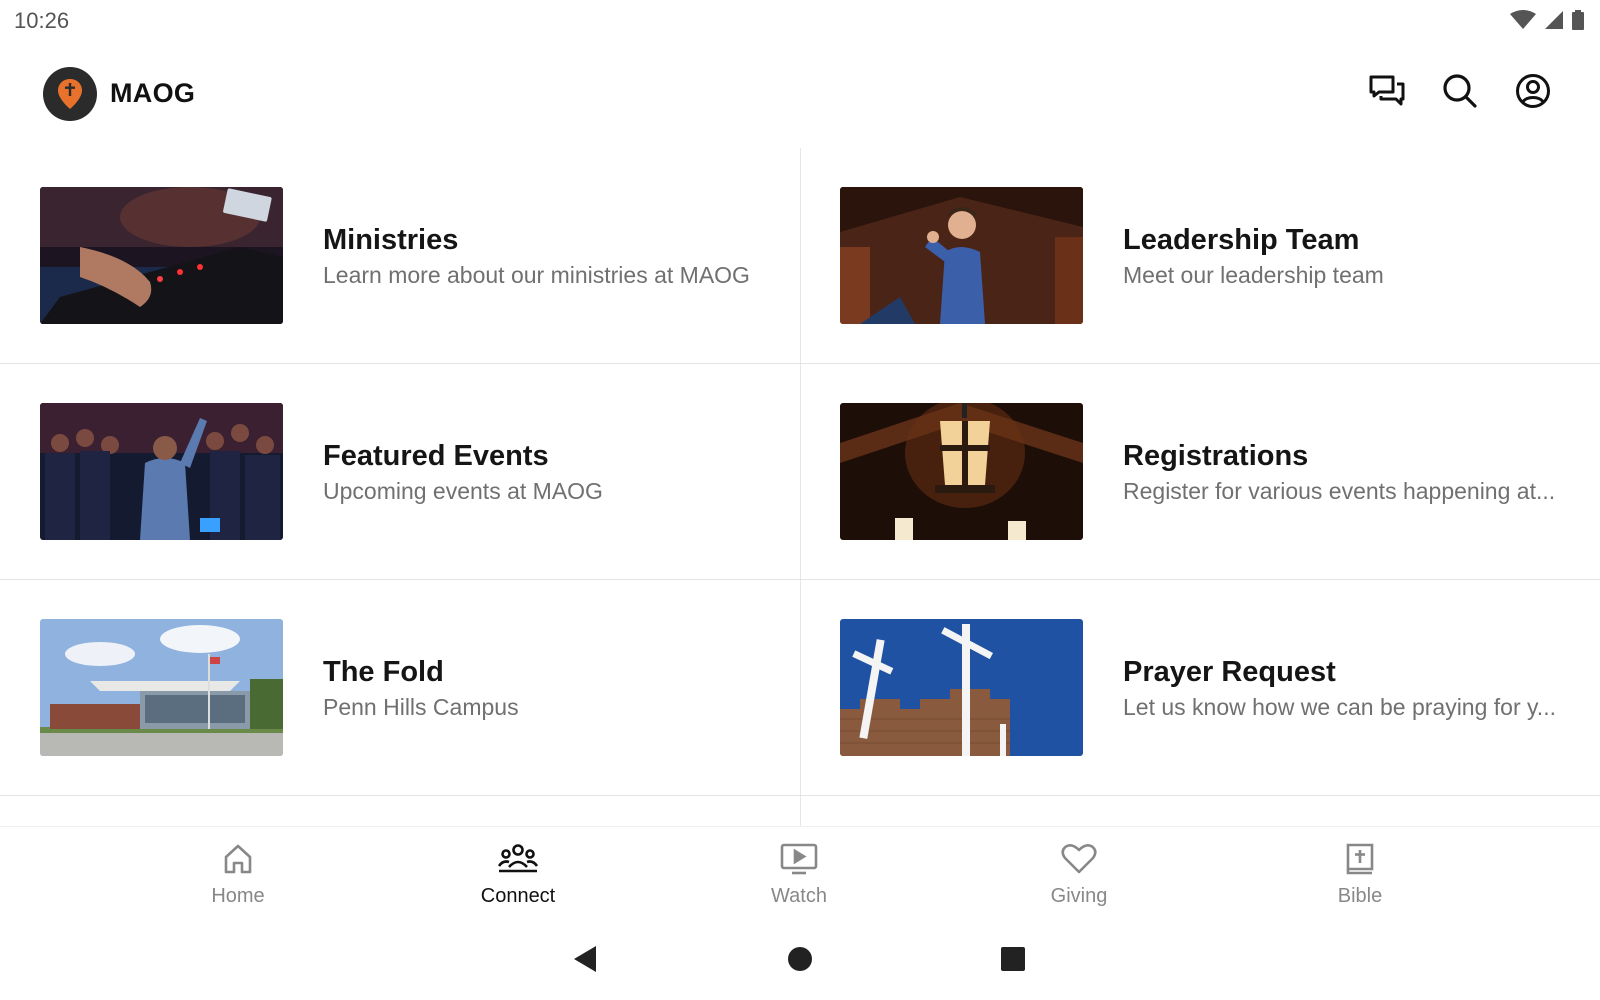 The width and height of the screenshot is (1600, 1000). Describe the element at coordinates (391, 240) in the screenshot. I see `card-title: Ministries` at that location.